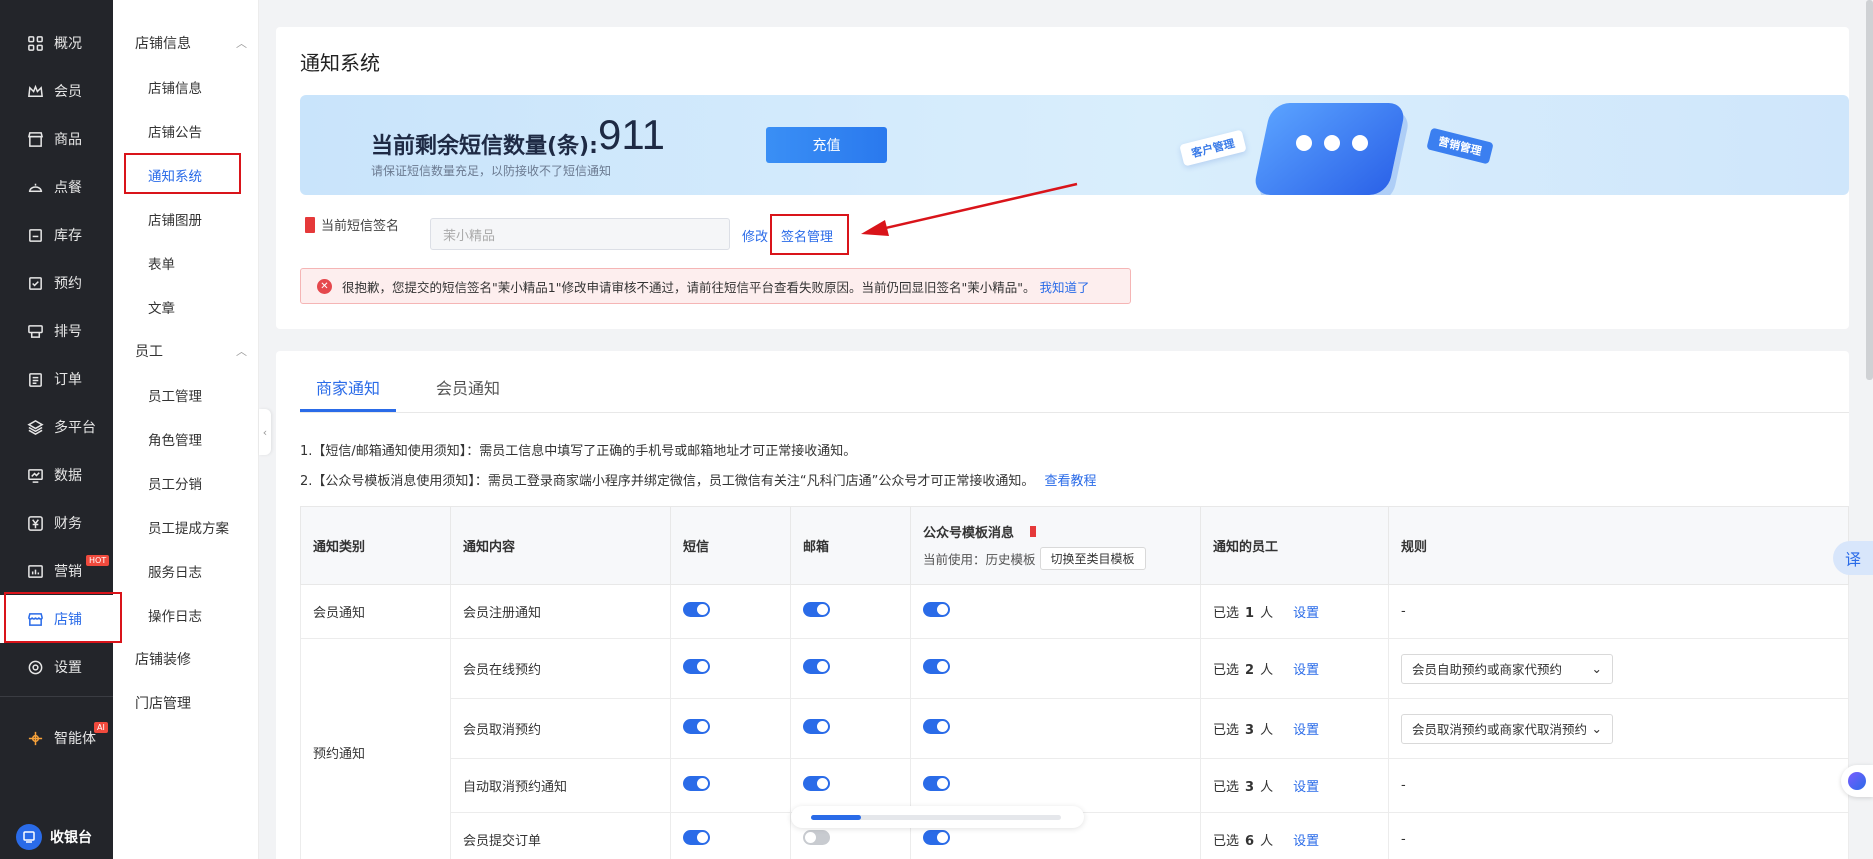 The width and height of the screenshot is (1873, 859). What do you see at coordinates (56, 379) in the screenshot?
I see `nav-item-orders: 订单` at bounding box center [56, 379].